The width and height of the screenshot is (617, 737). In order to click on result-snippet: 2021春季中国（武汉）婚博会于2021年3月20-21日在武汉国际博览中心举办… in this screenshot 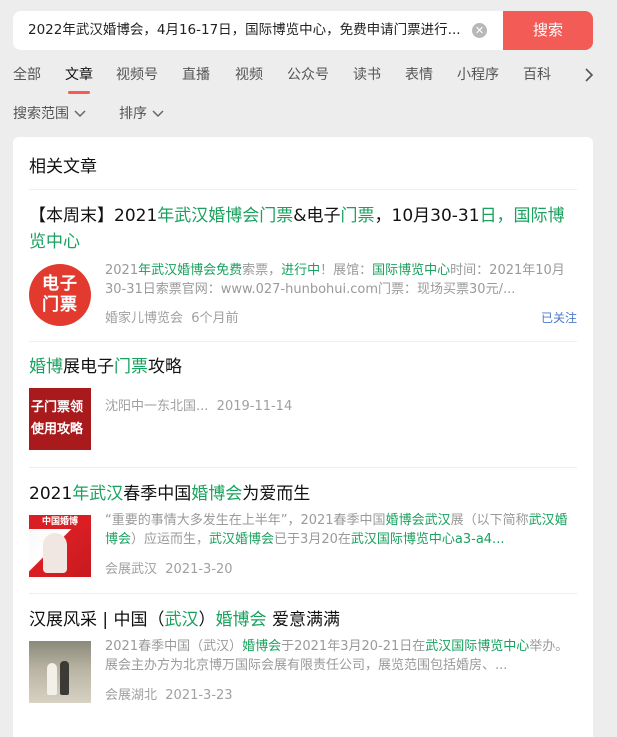, I will do `click(337, 656)`.